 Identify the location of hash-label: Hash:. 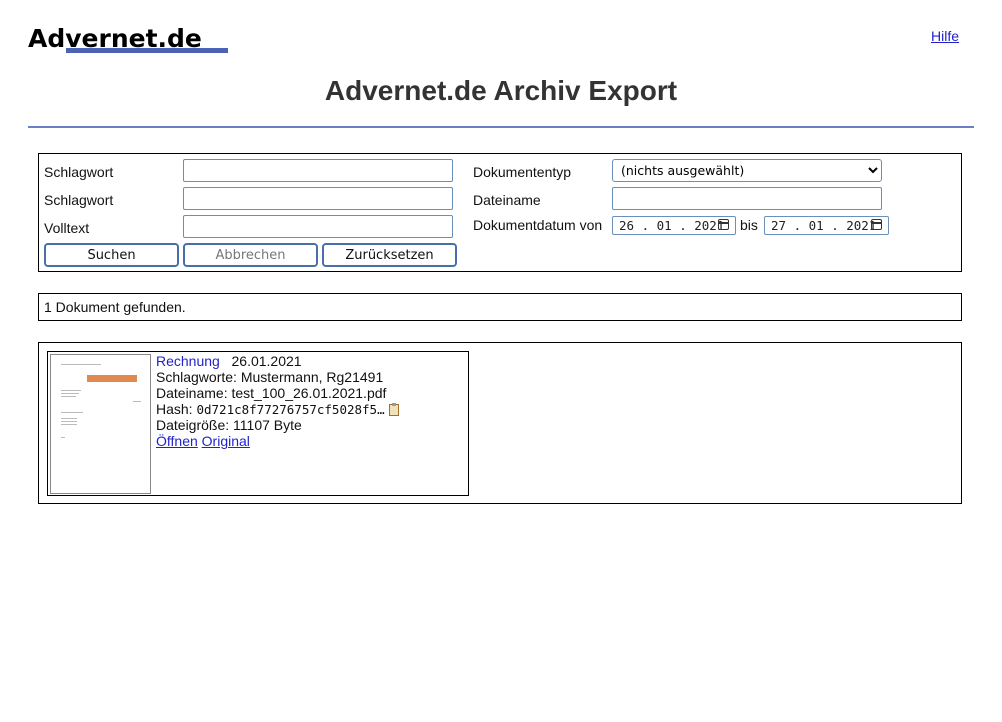
(174, 409).